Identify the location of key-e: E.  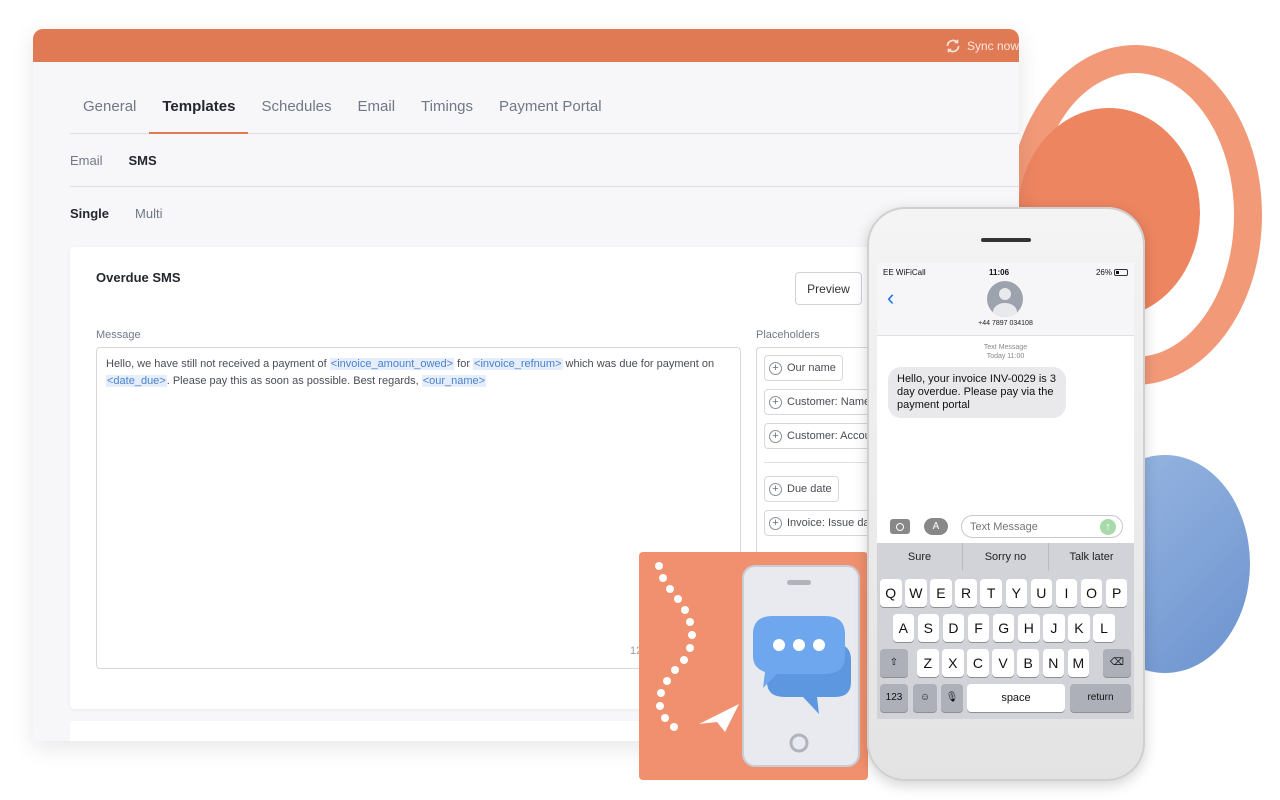
(941, 593).